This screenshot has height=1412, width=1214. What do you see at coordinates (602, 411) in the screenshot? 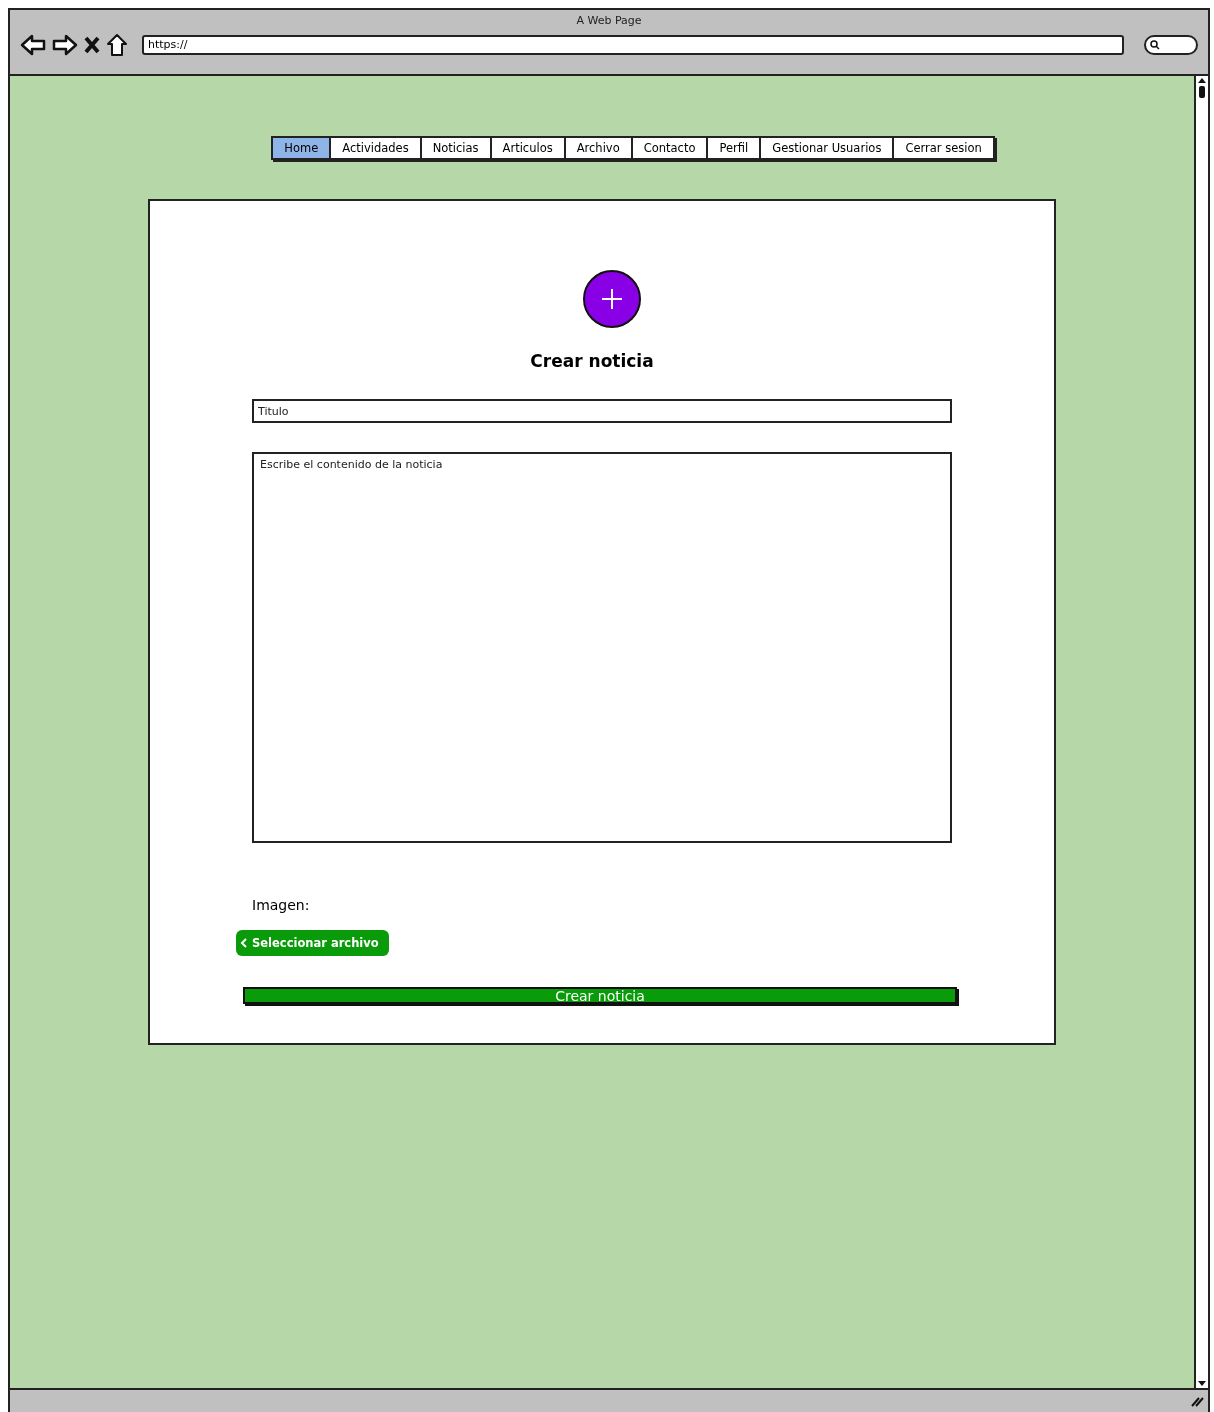
I see `title-field: Titulo` at bounding box center [602, 411].